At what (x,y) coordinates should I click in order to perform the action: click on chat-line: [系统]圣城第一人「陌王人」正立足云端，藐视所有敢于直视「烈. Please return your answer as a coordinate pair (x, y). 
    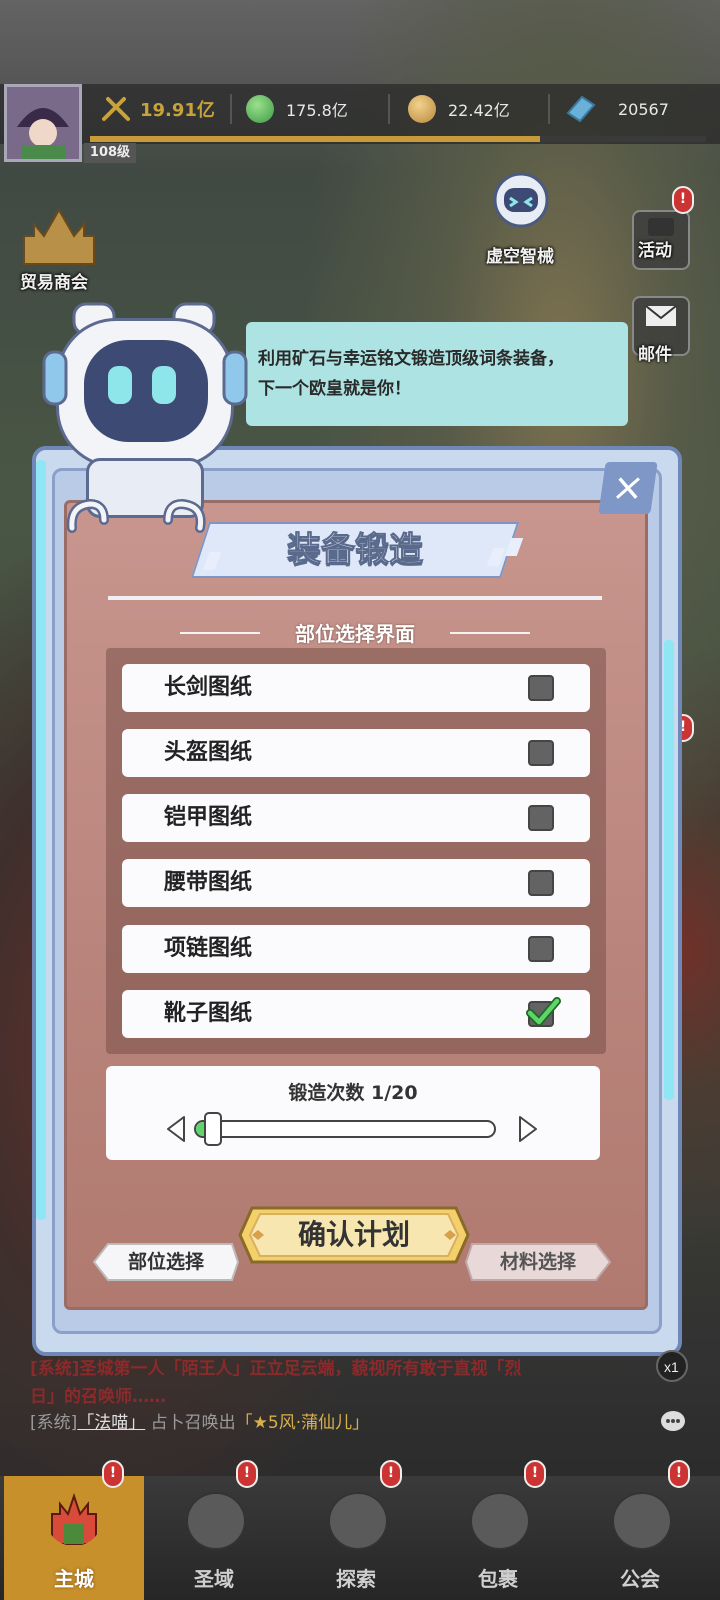
    Looking at the image, I should click on (276, 1369).